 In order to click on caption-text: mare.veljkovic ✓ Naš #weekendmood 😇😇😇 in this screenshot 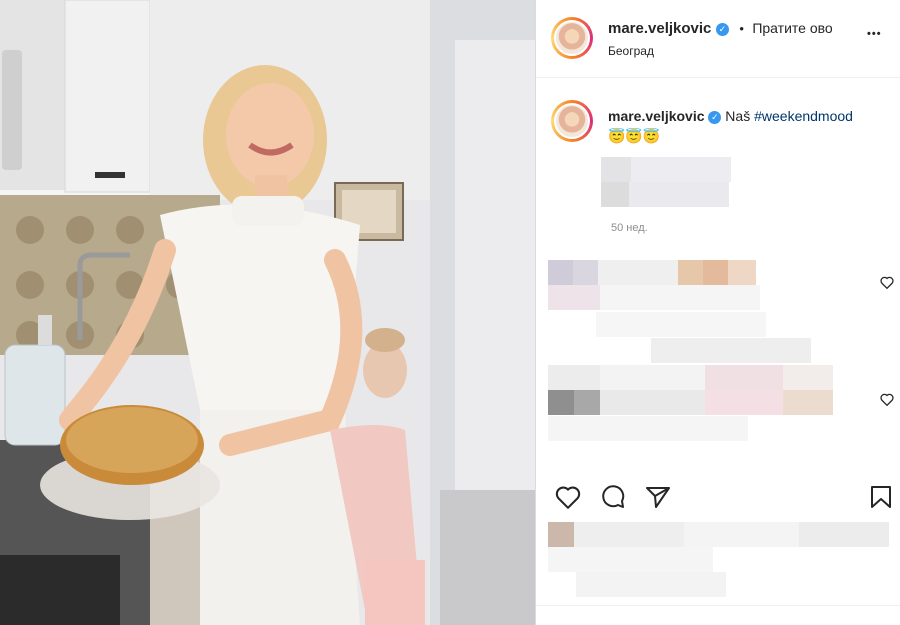, I will do `click(750, 126)`.